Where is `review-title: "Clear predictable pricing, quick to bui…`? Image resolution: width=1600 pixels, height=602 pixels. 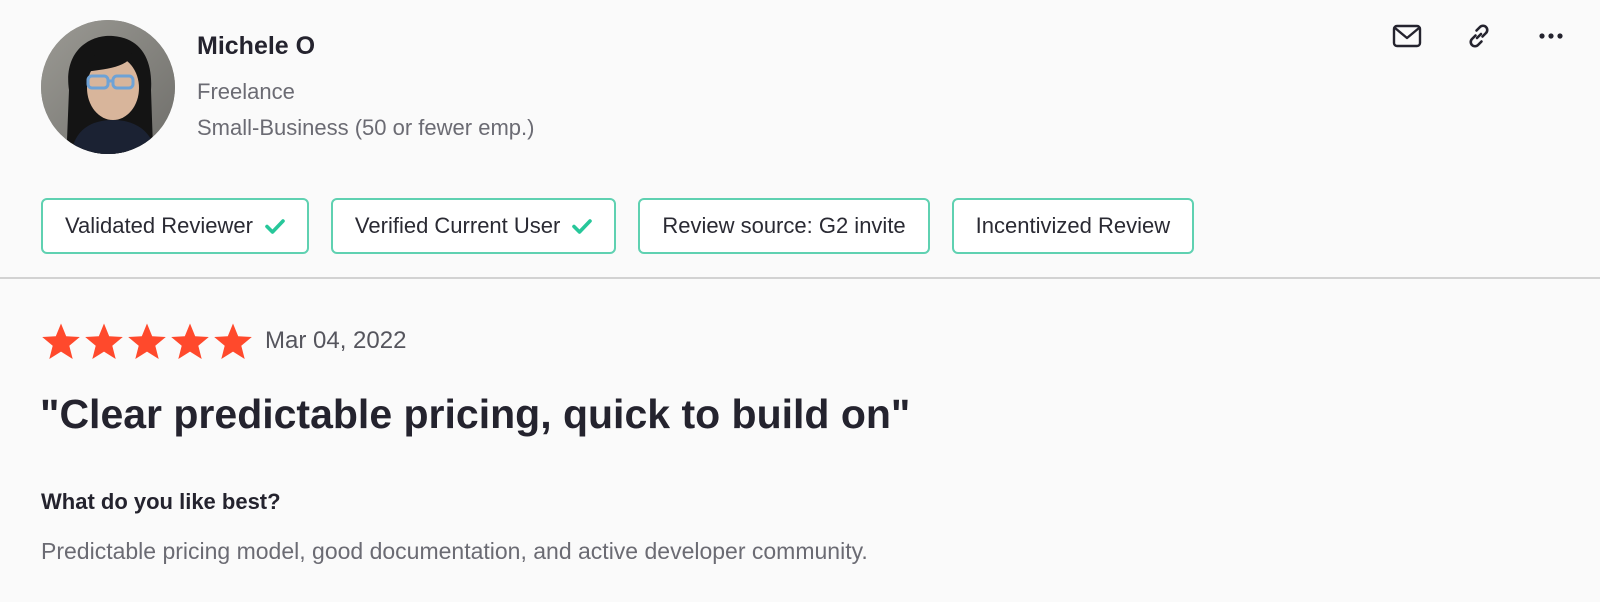
review-title: "Clear predictable pricing, quick to bui… is located at coordinates (475, 414).